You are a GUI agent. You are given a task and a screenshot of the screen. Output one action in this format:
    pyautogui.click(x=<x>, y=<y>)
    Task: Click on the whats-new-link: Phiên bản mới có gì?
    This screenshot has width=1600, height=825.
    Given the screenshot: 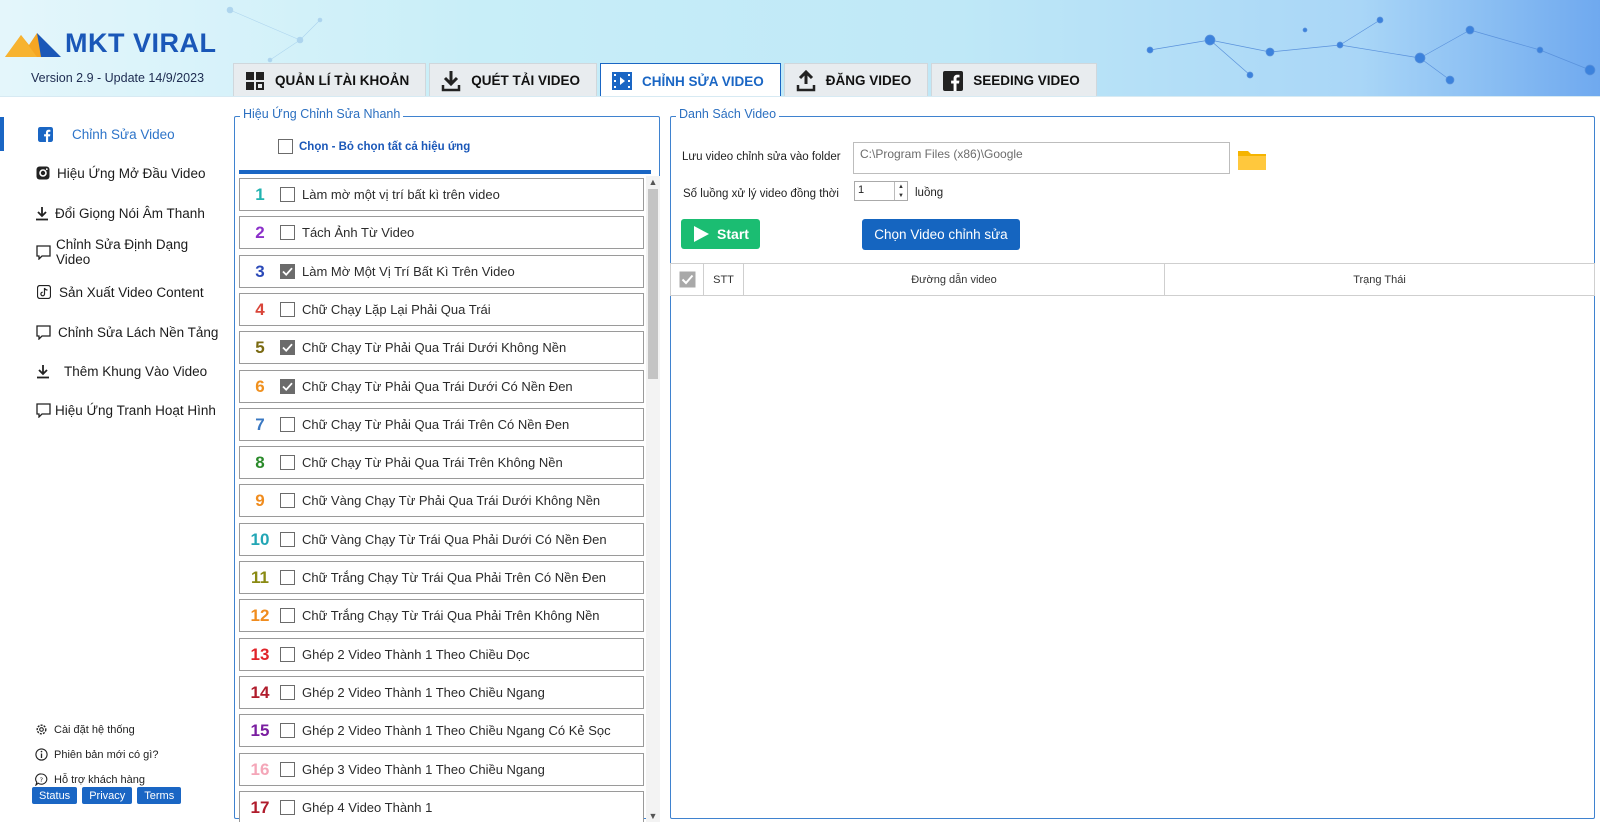 What is the action you would take?
    pyautogui.click(x=96, y=754)
    